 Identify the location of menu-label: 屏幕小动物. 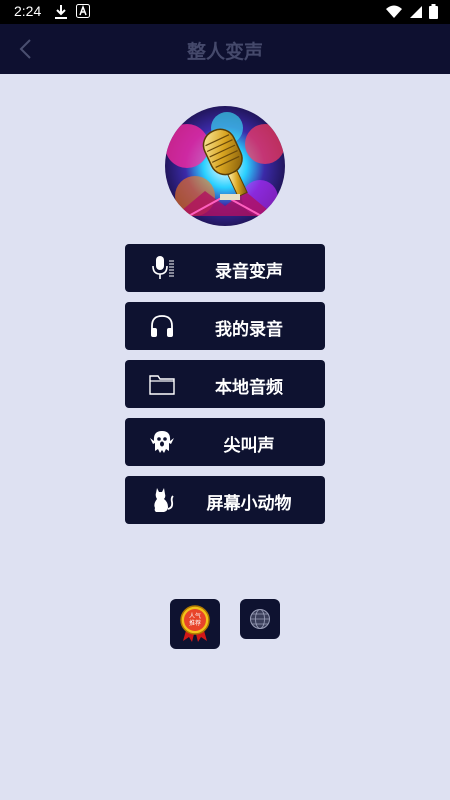
(249, 504).